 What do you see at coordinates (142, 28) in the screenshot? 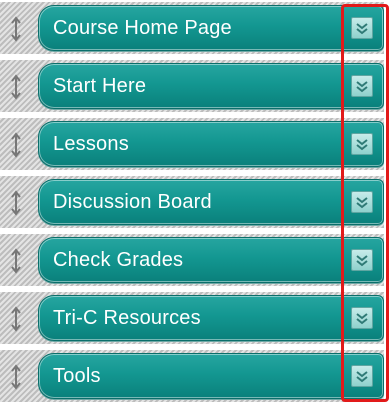
I see `menu-item-label: Course Home Page` at bounding box center [142, 28].